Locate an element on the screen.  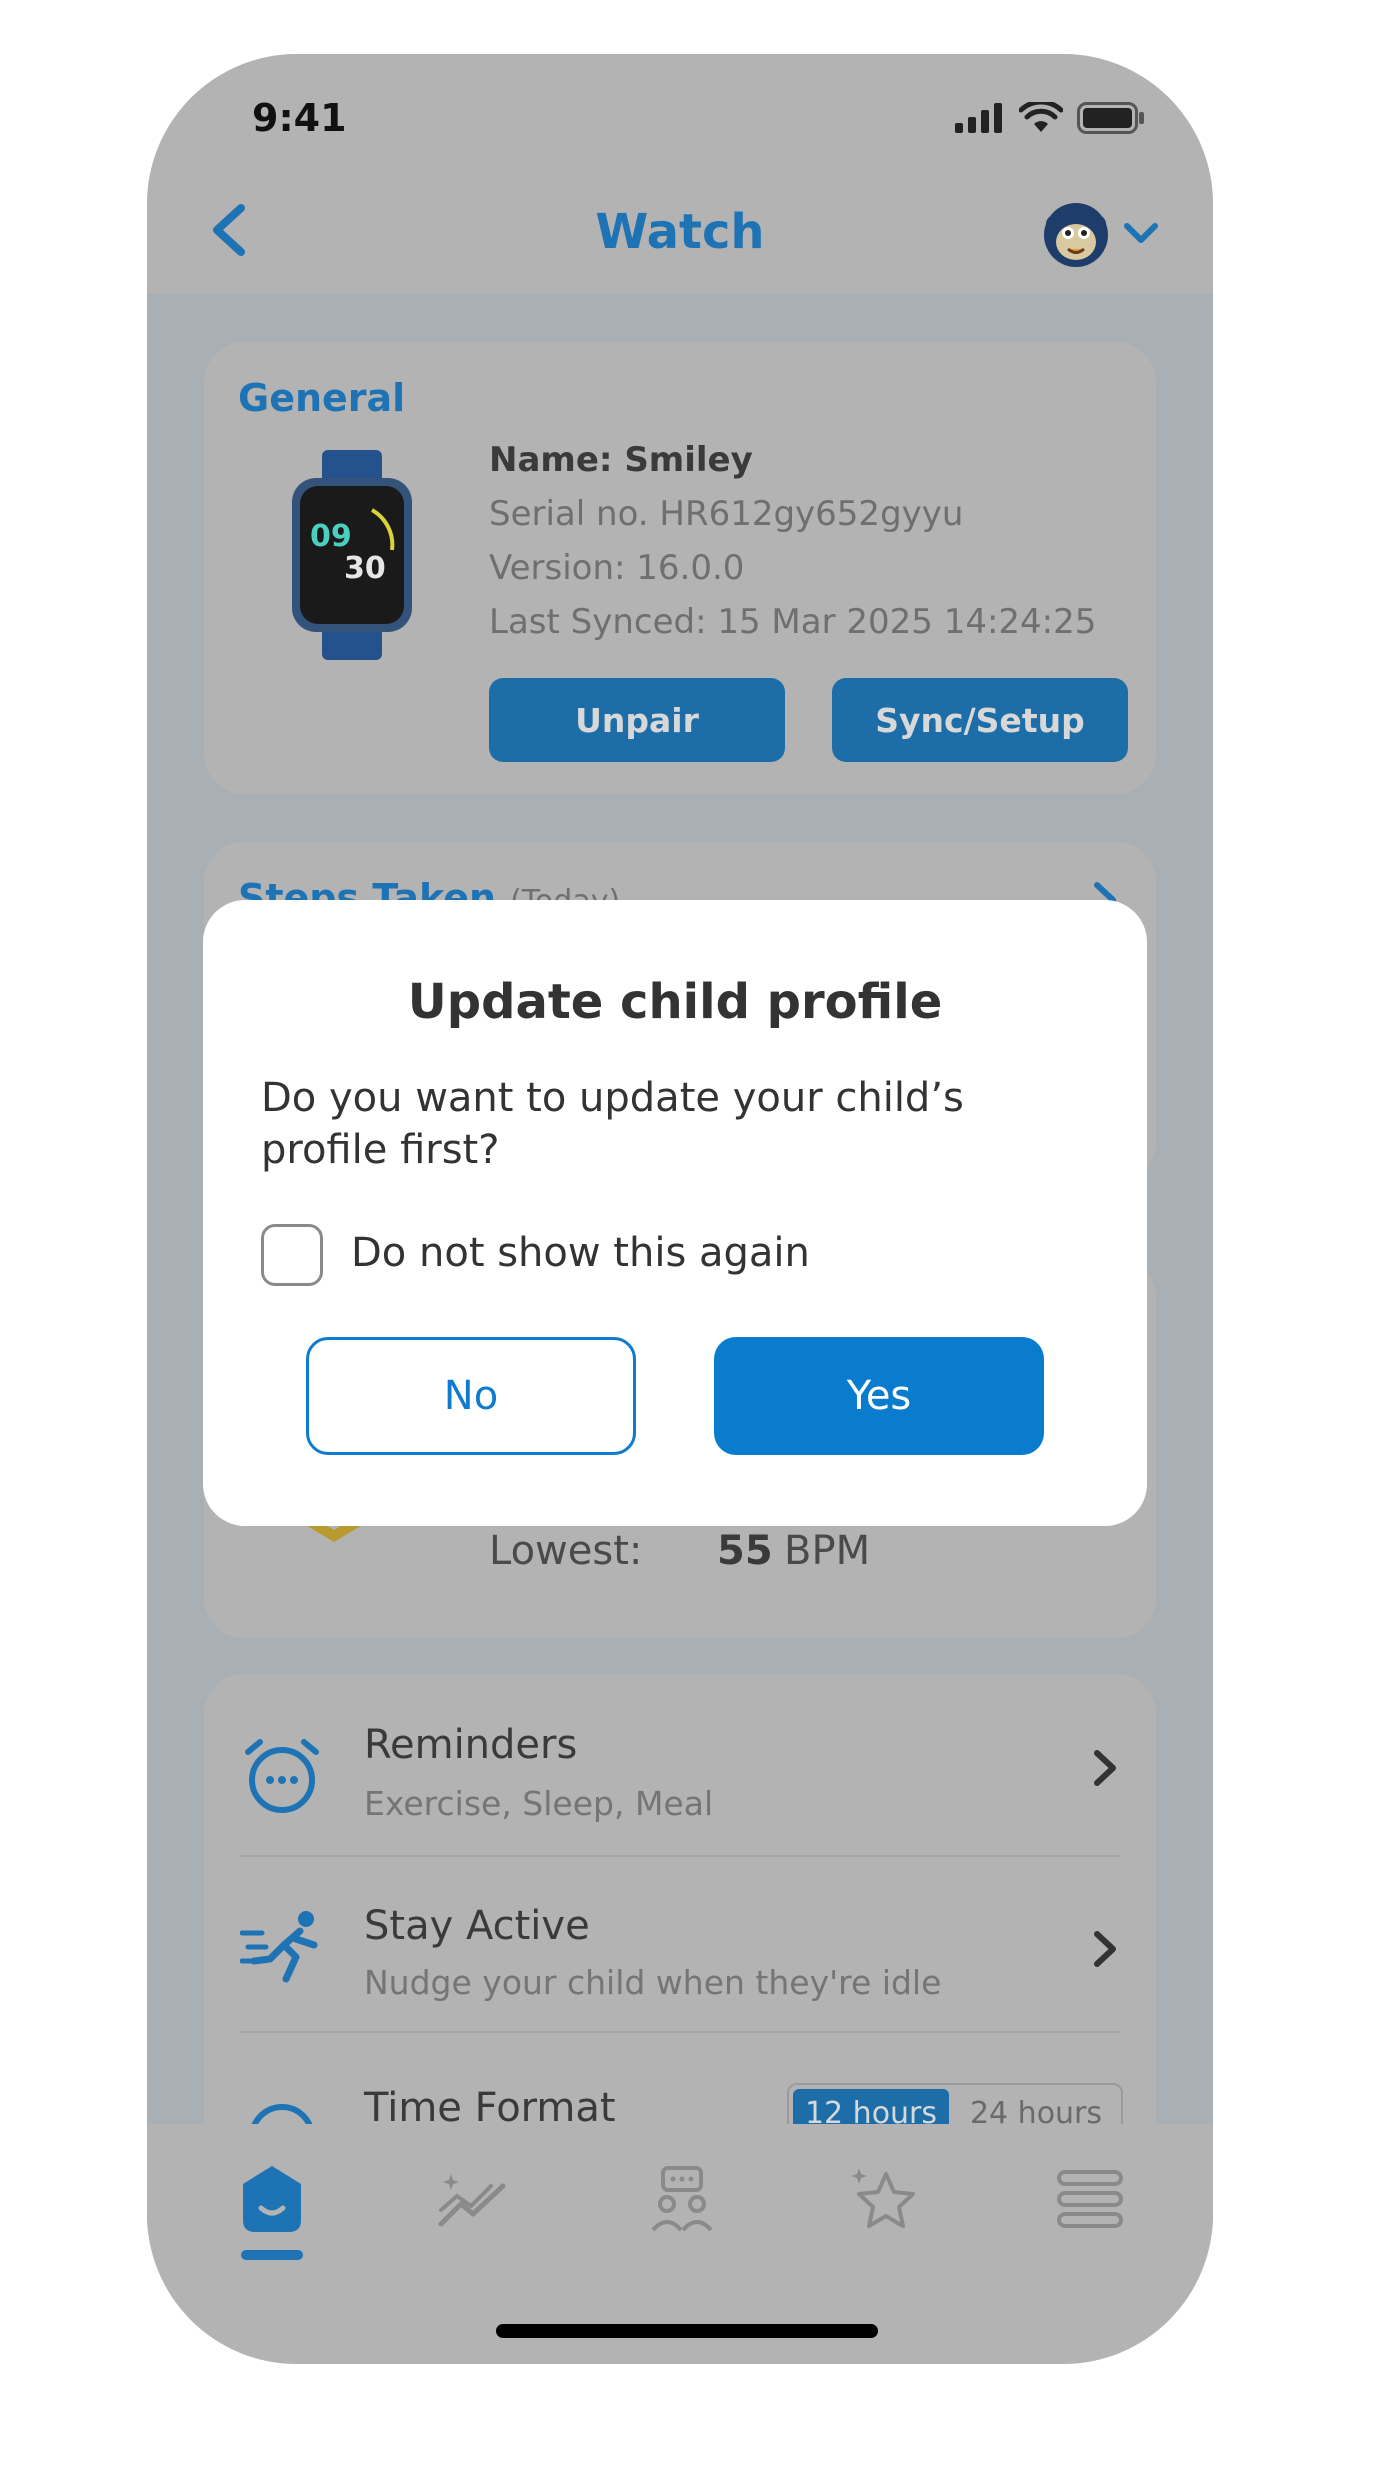
watch-minute: 30 is located at coordinates (365, 568).